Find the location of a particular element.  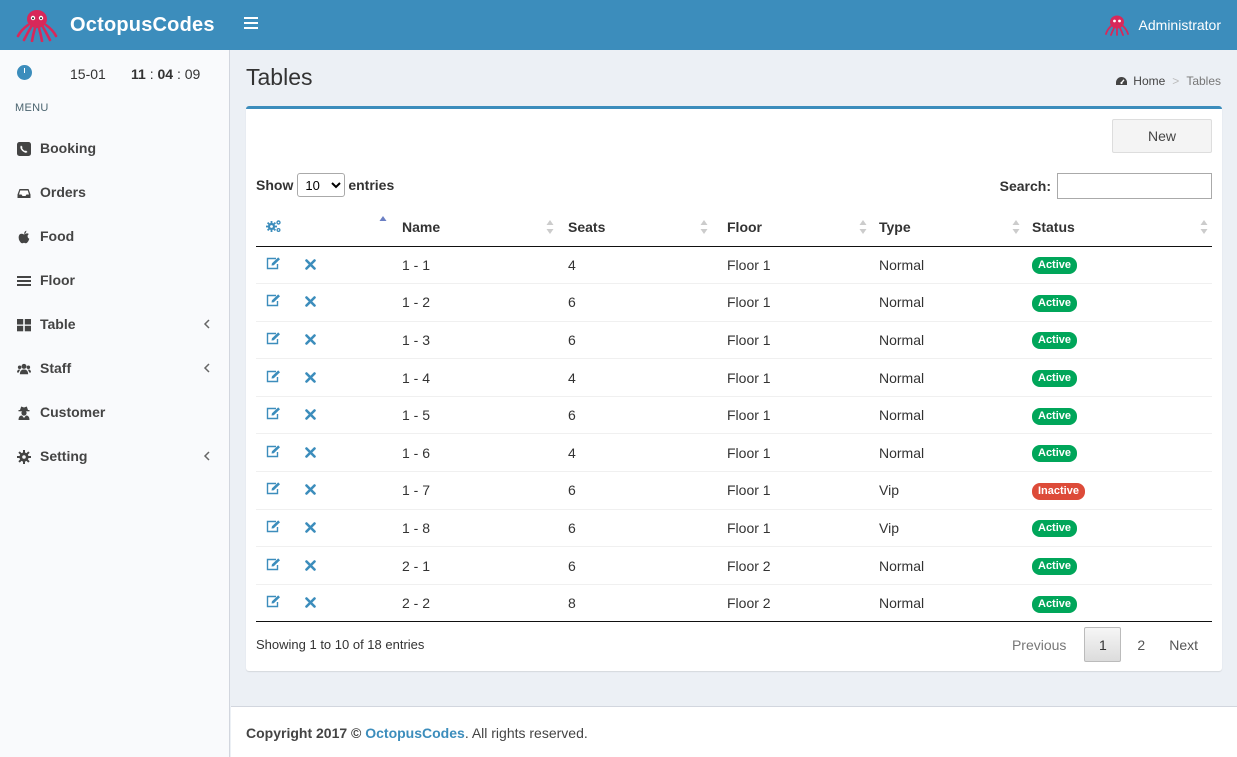

brand-logo: OctopusCodes is located at coordinates (115, 25).